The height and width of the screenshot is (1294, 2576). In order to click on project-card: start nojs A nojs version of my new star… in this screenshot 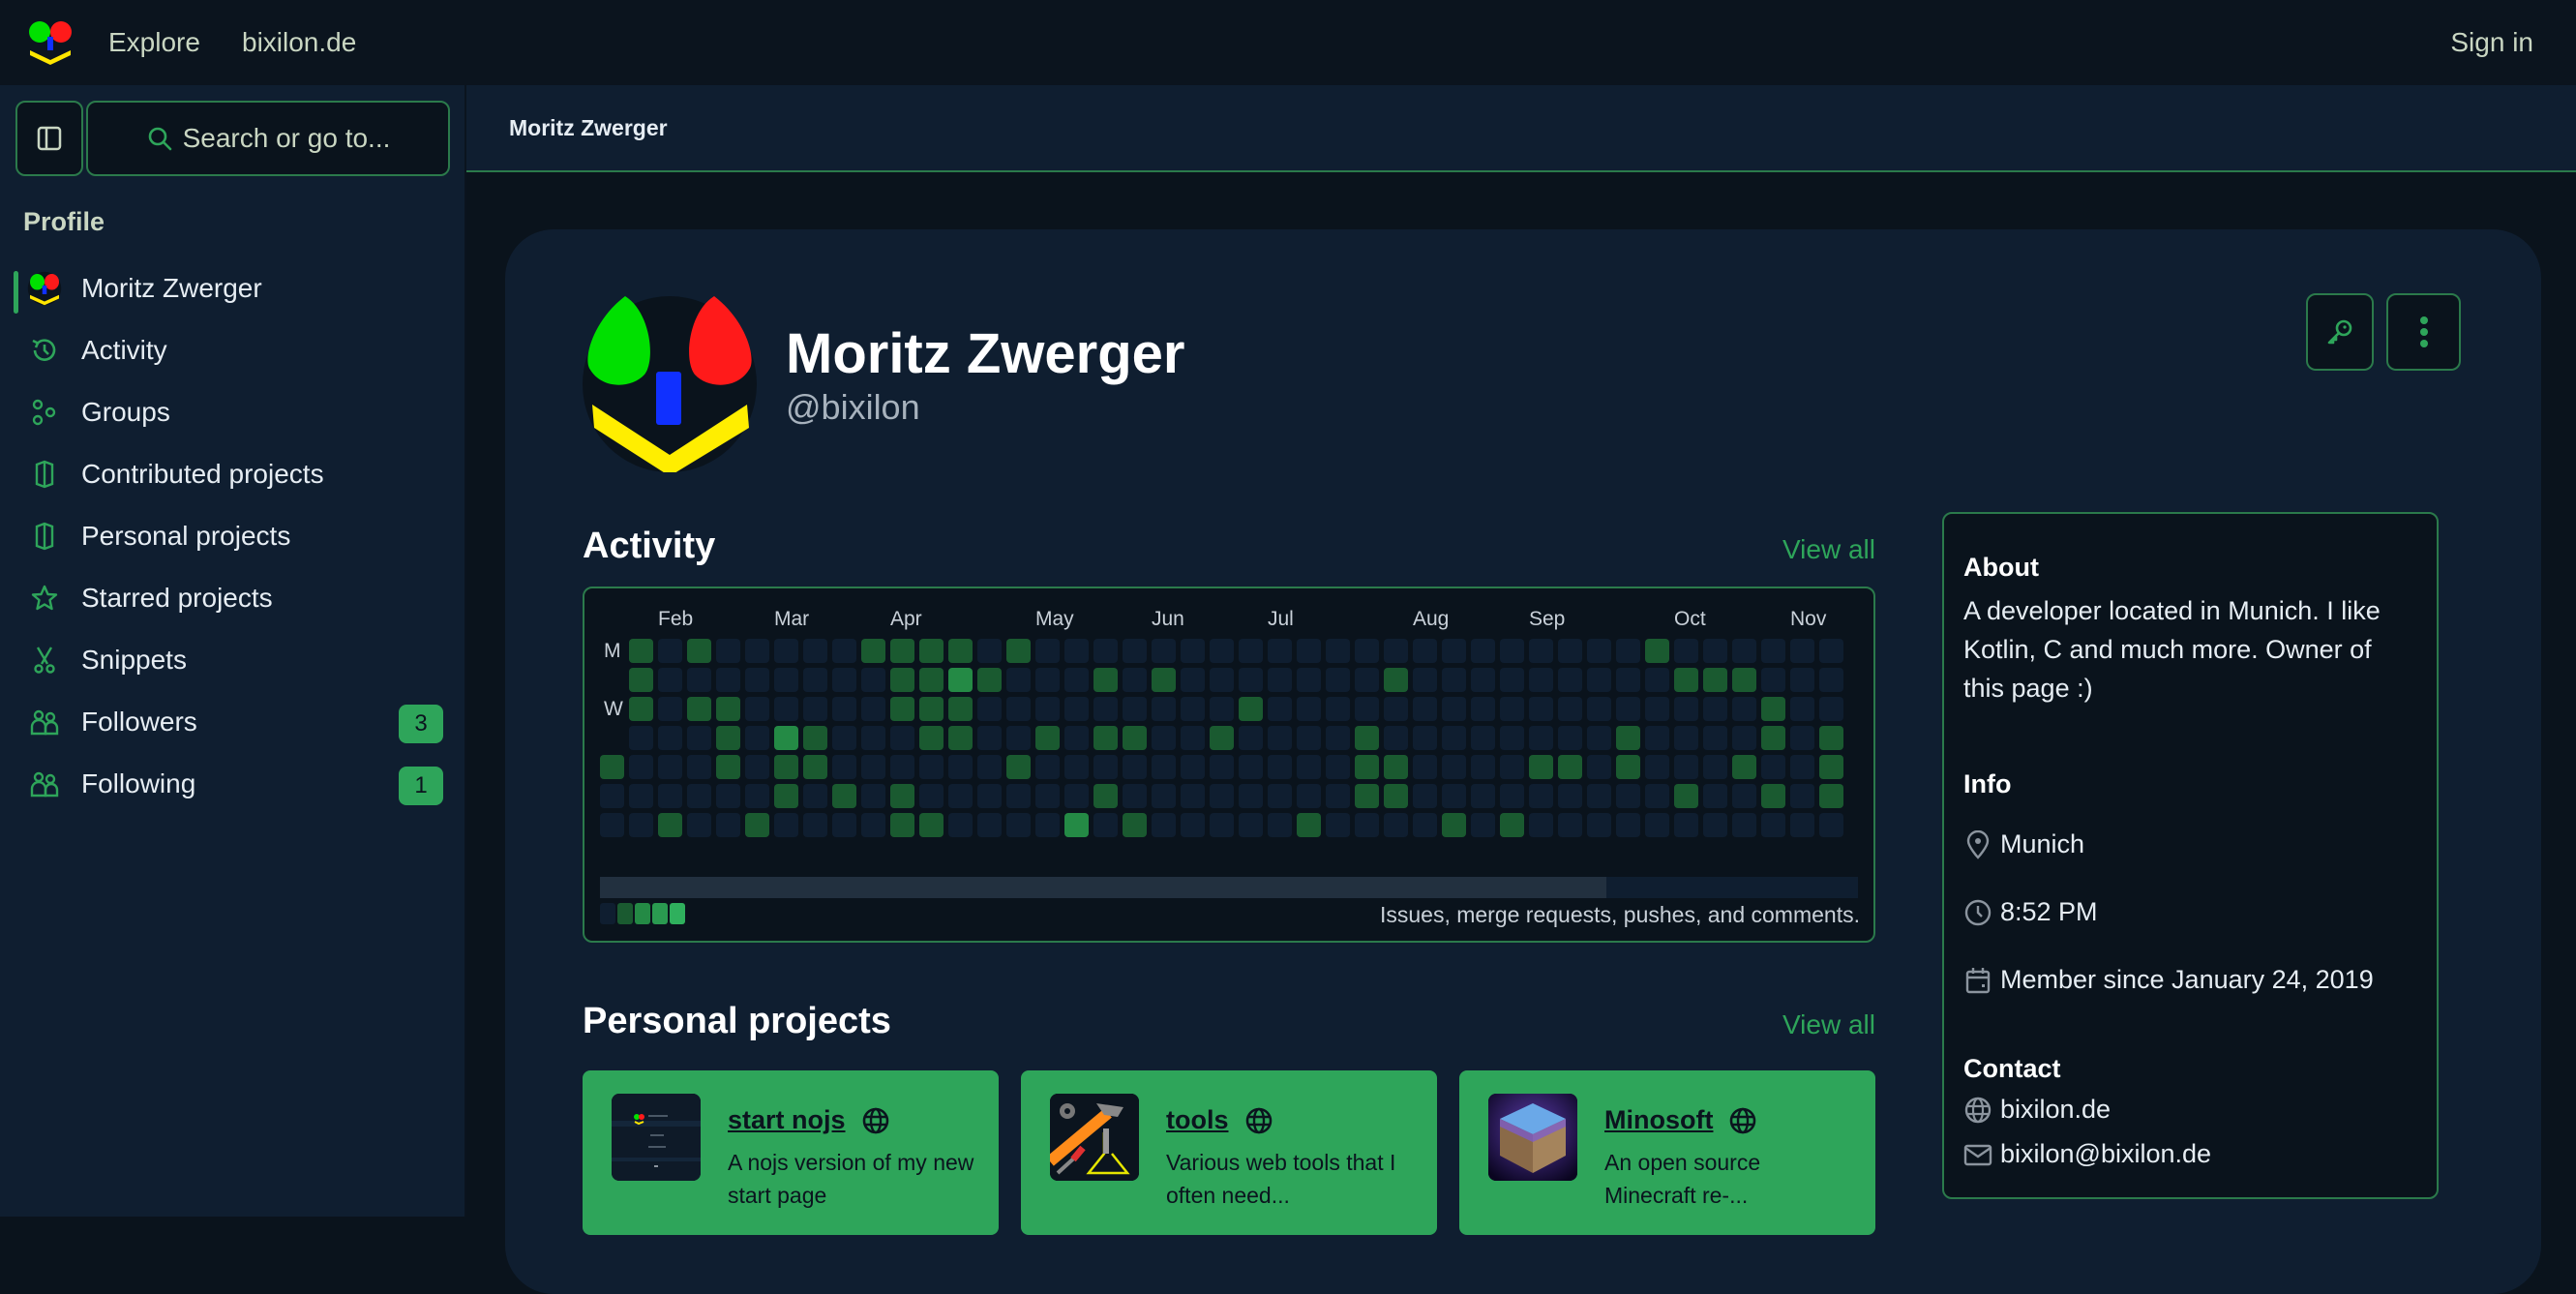, I will do `click(791, 1152)`.